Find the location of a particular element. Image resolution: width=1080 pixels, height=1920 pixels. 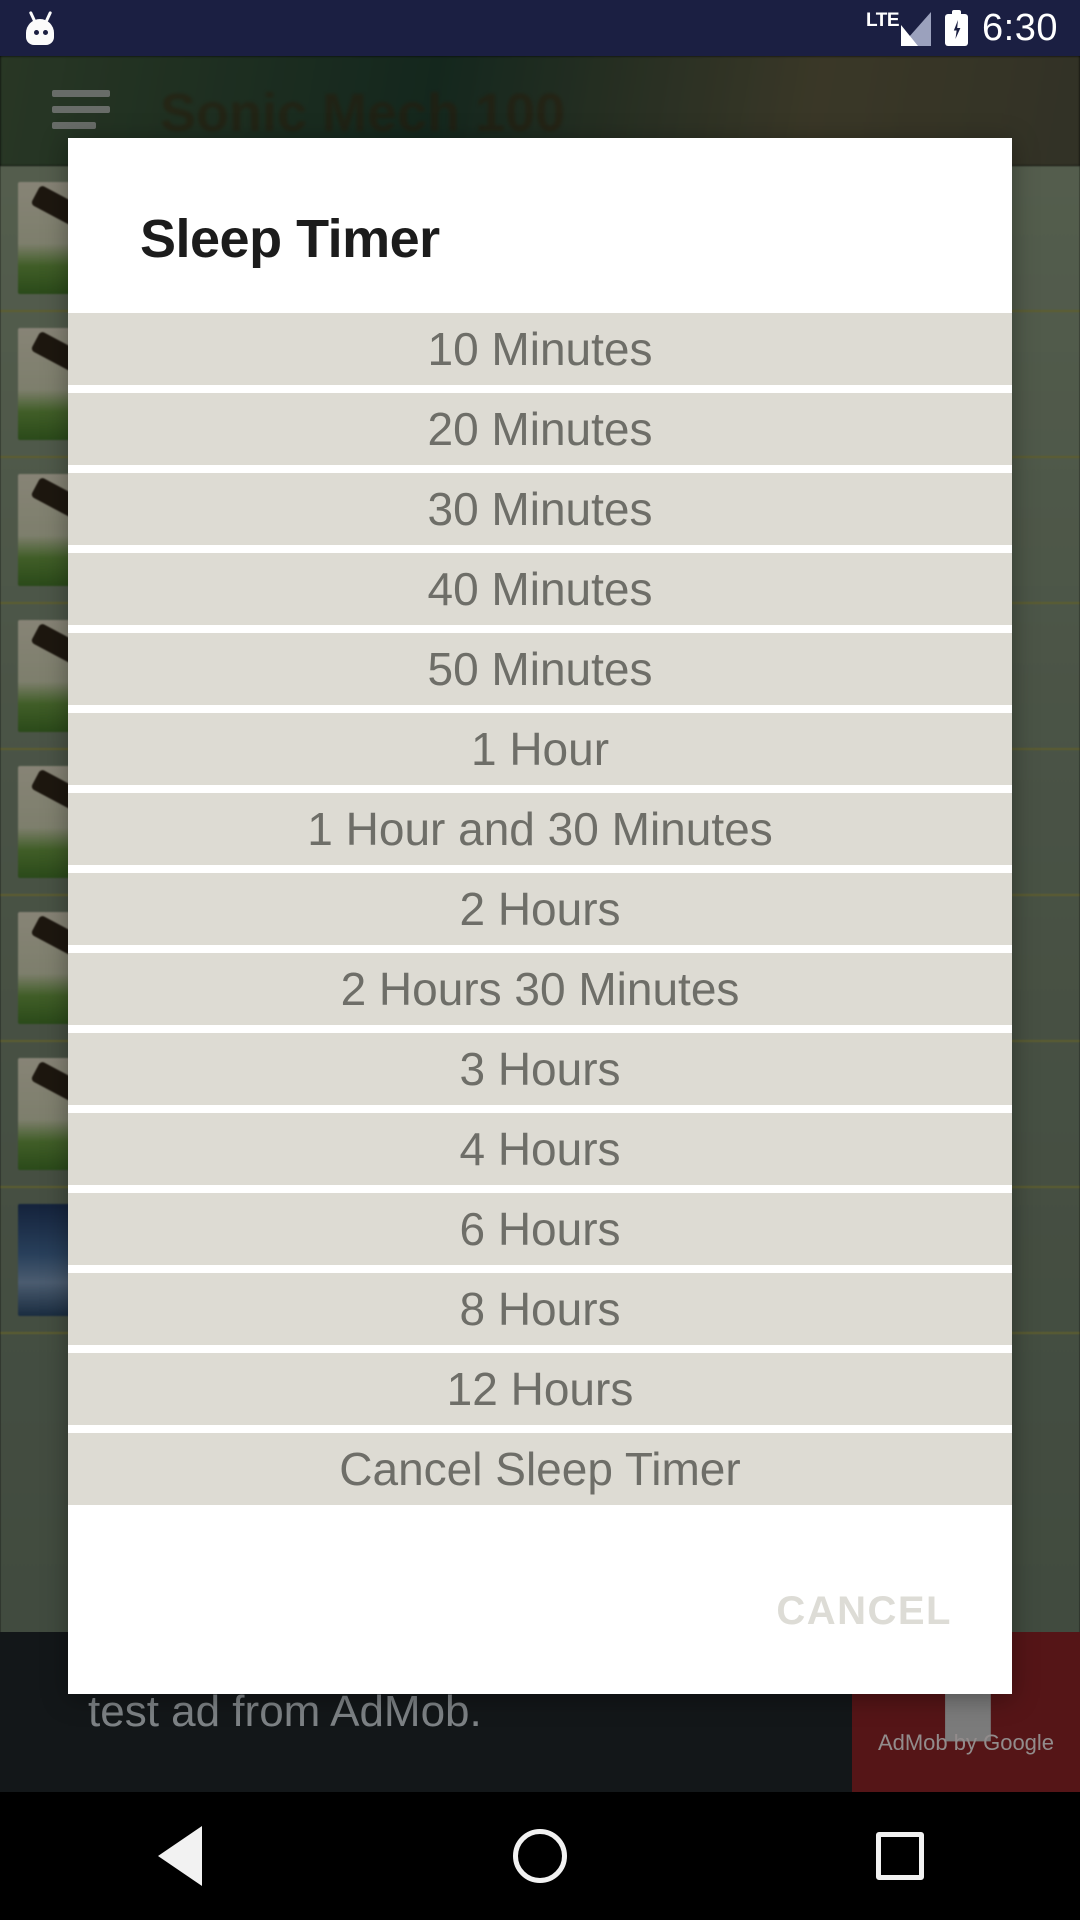

navigation-bar is located at coordinates (540, 1856).